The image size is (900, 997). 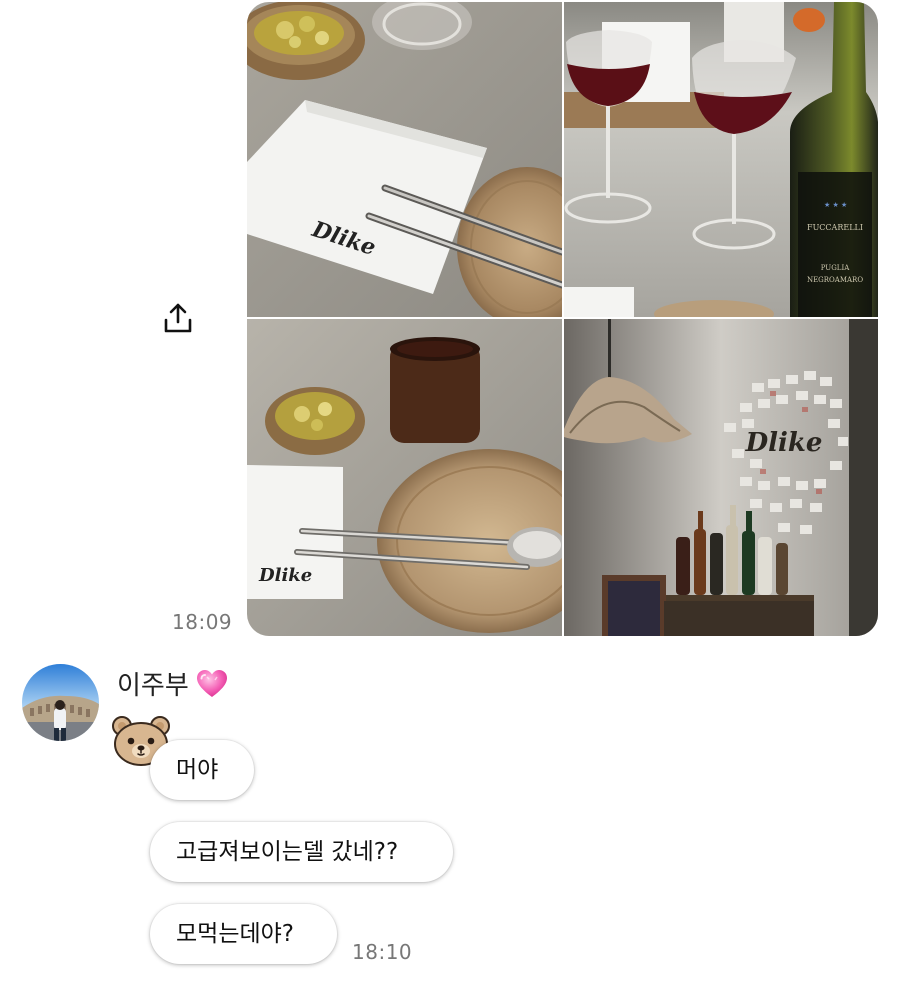 What do you see at coordinates (202, 622) in the screenshot?
I see `outgoing-timestamp: 18:09` at bounding box center [202, 622].